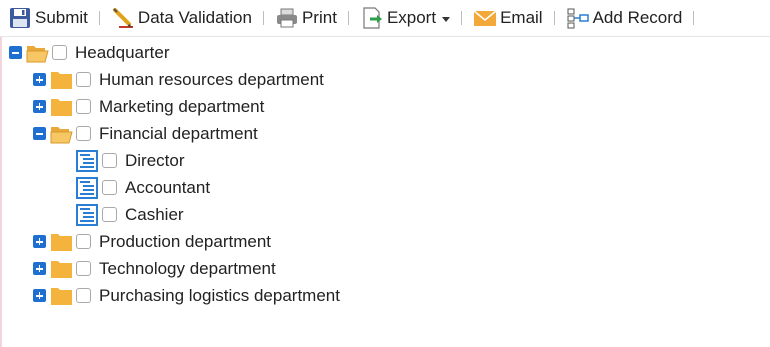  What do you see at coordinates (521, 17) in the screenshot?
I see `email-label: Email` at bounding box center [521, 17].